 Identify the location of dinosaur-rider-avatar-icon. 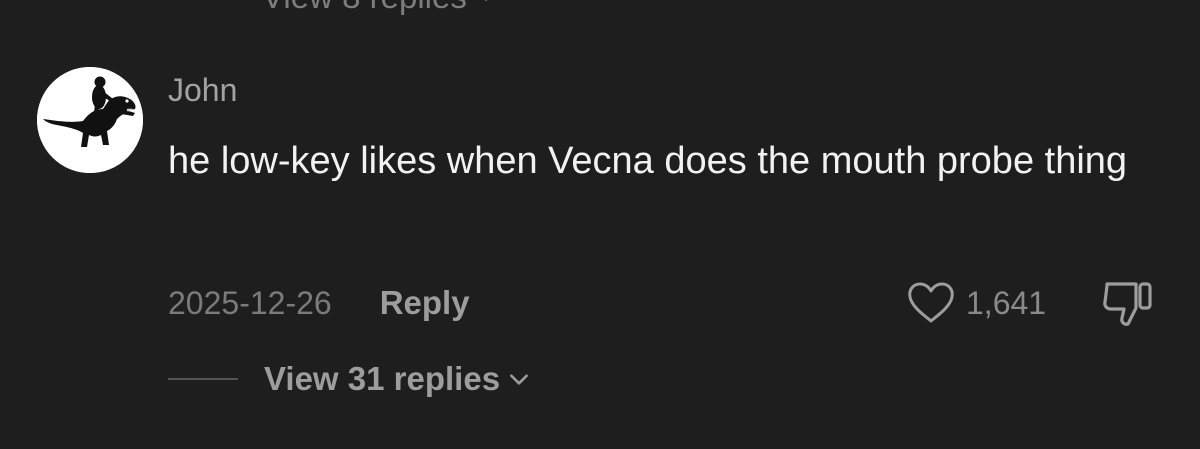
(90, 120).